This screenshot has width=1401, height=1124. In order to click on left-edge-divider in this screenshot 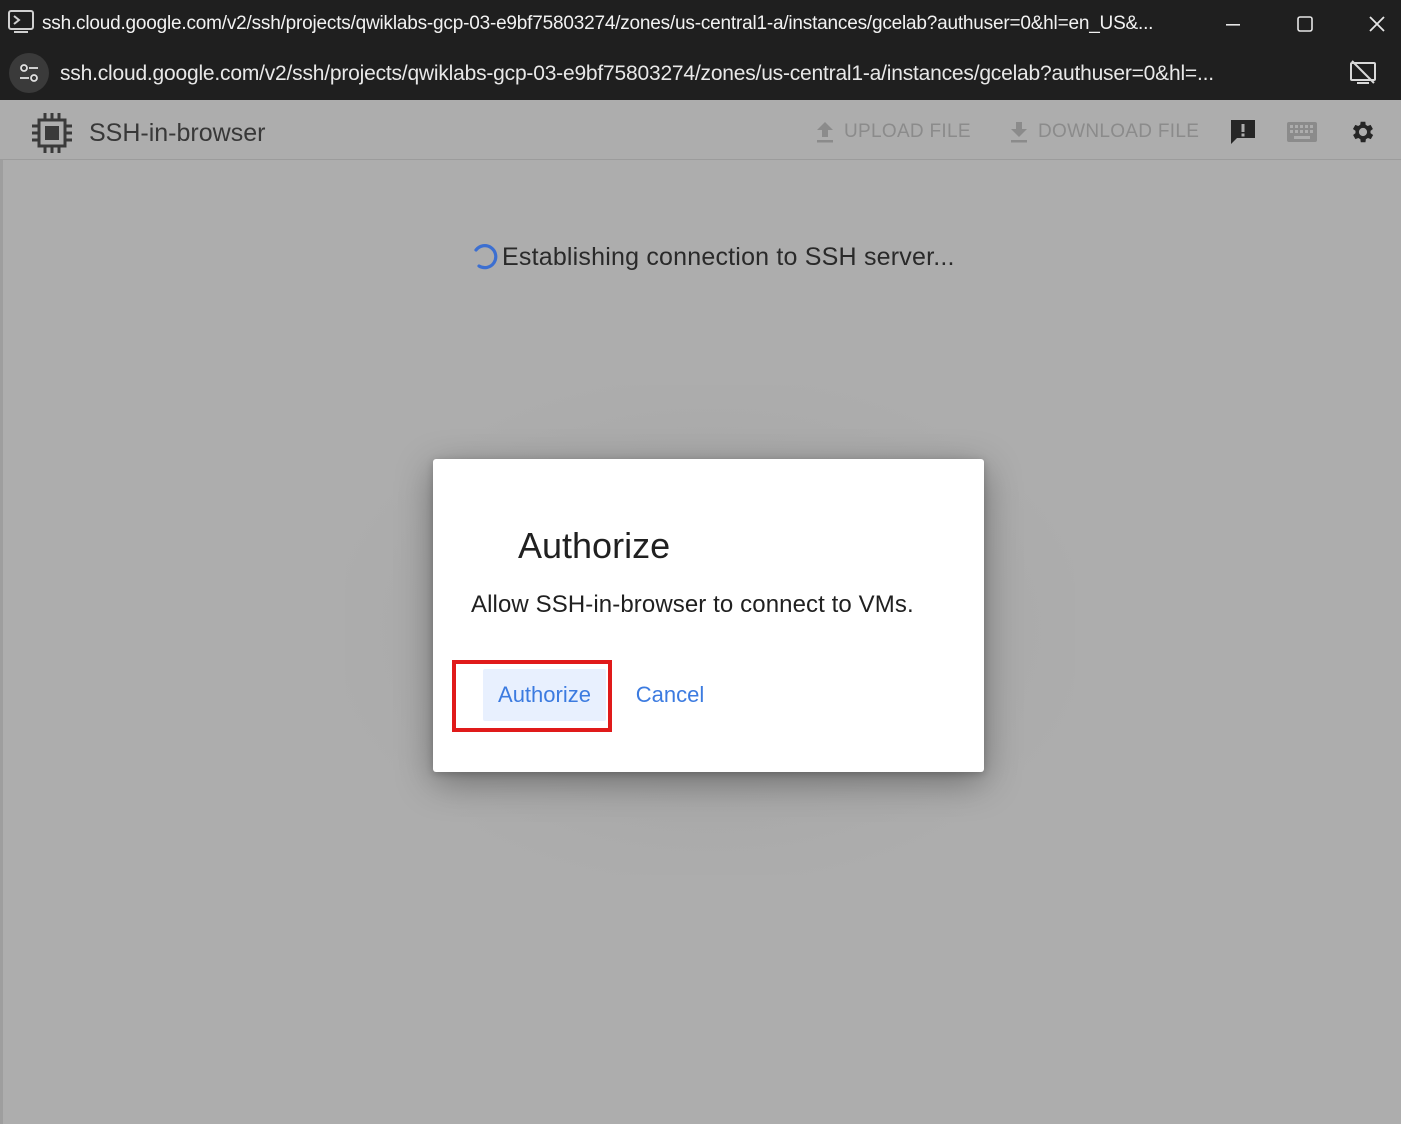, I will do `click(1, 642)`.